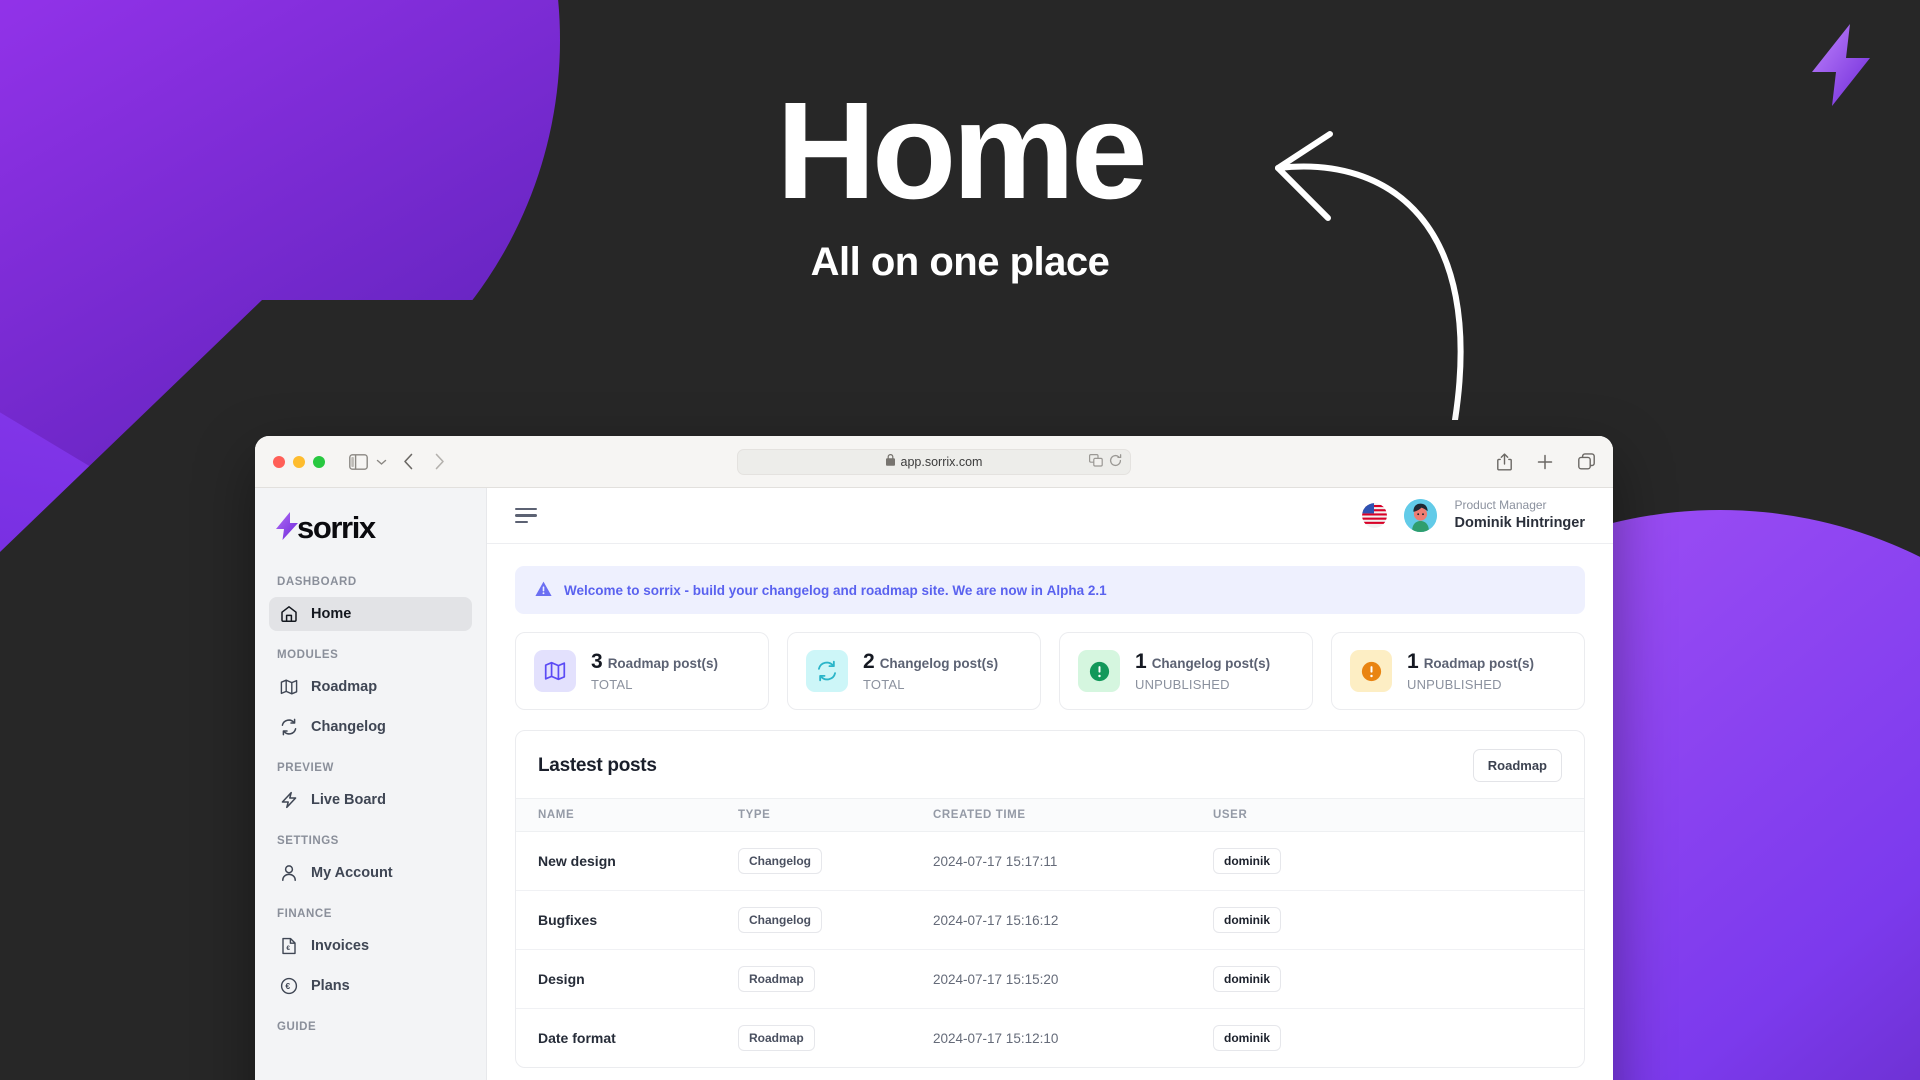  I want to click on column-header-created-time: CREATED TIME, so click(1051, 815).